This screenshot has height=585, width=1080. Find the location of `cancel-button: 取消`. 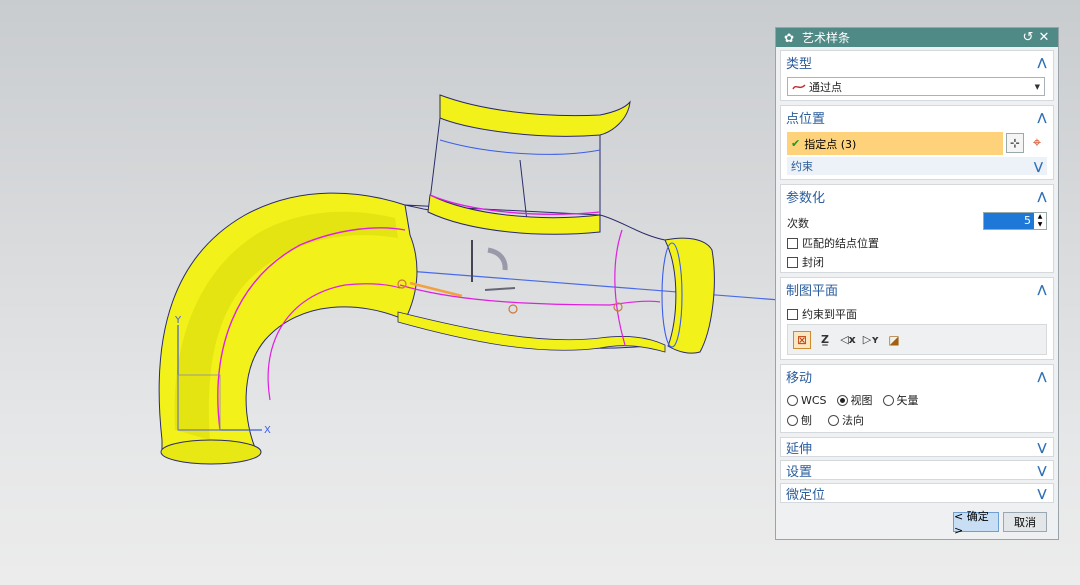

cancel-button: 取消 is located at coordinates (1025, 522).